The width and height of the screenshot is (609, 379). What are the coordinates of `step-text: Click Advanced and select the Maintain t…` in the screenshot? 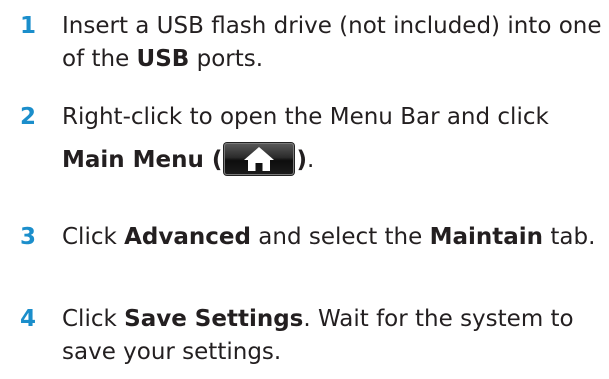 It's located at (329, 237).